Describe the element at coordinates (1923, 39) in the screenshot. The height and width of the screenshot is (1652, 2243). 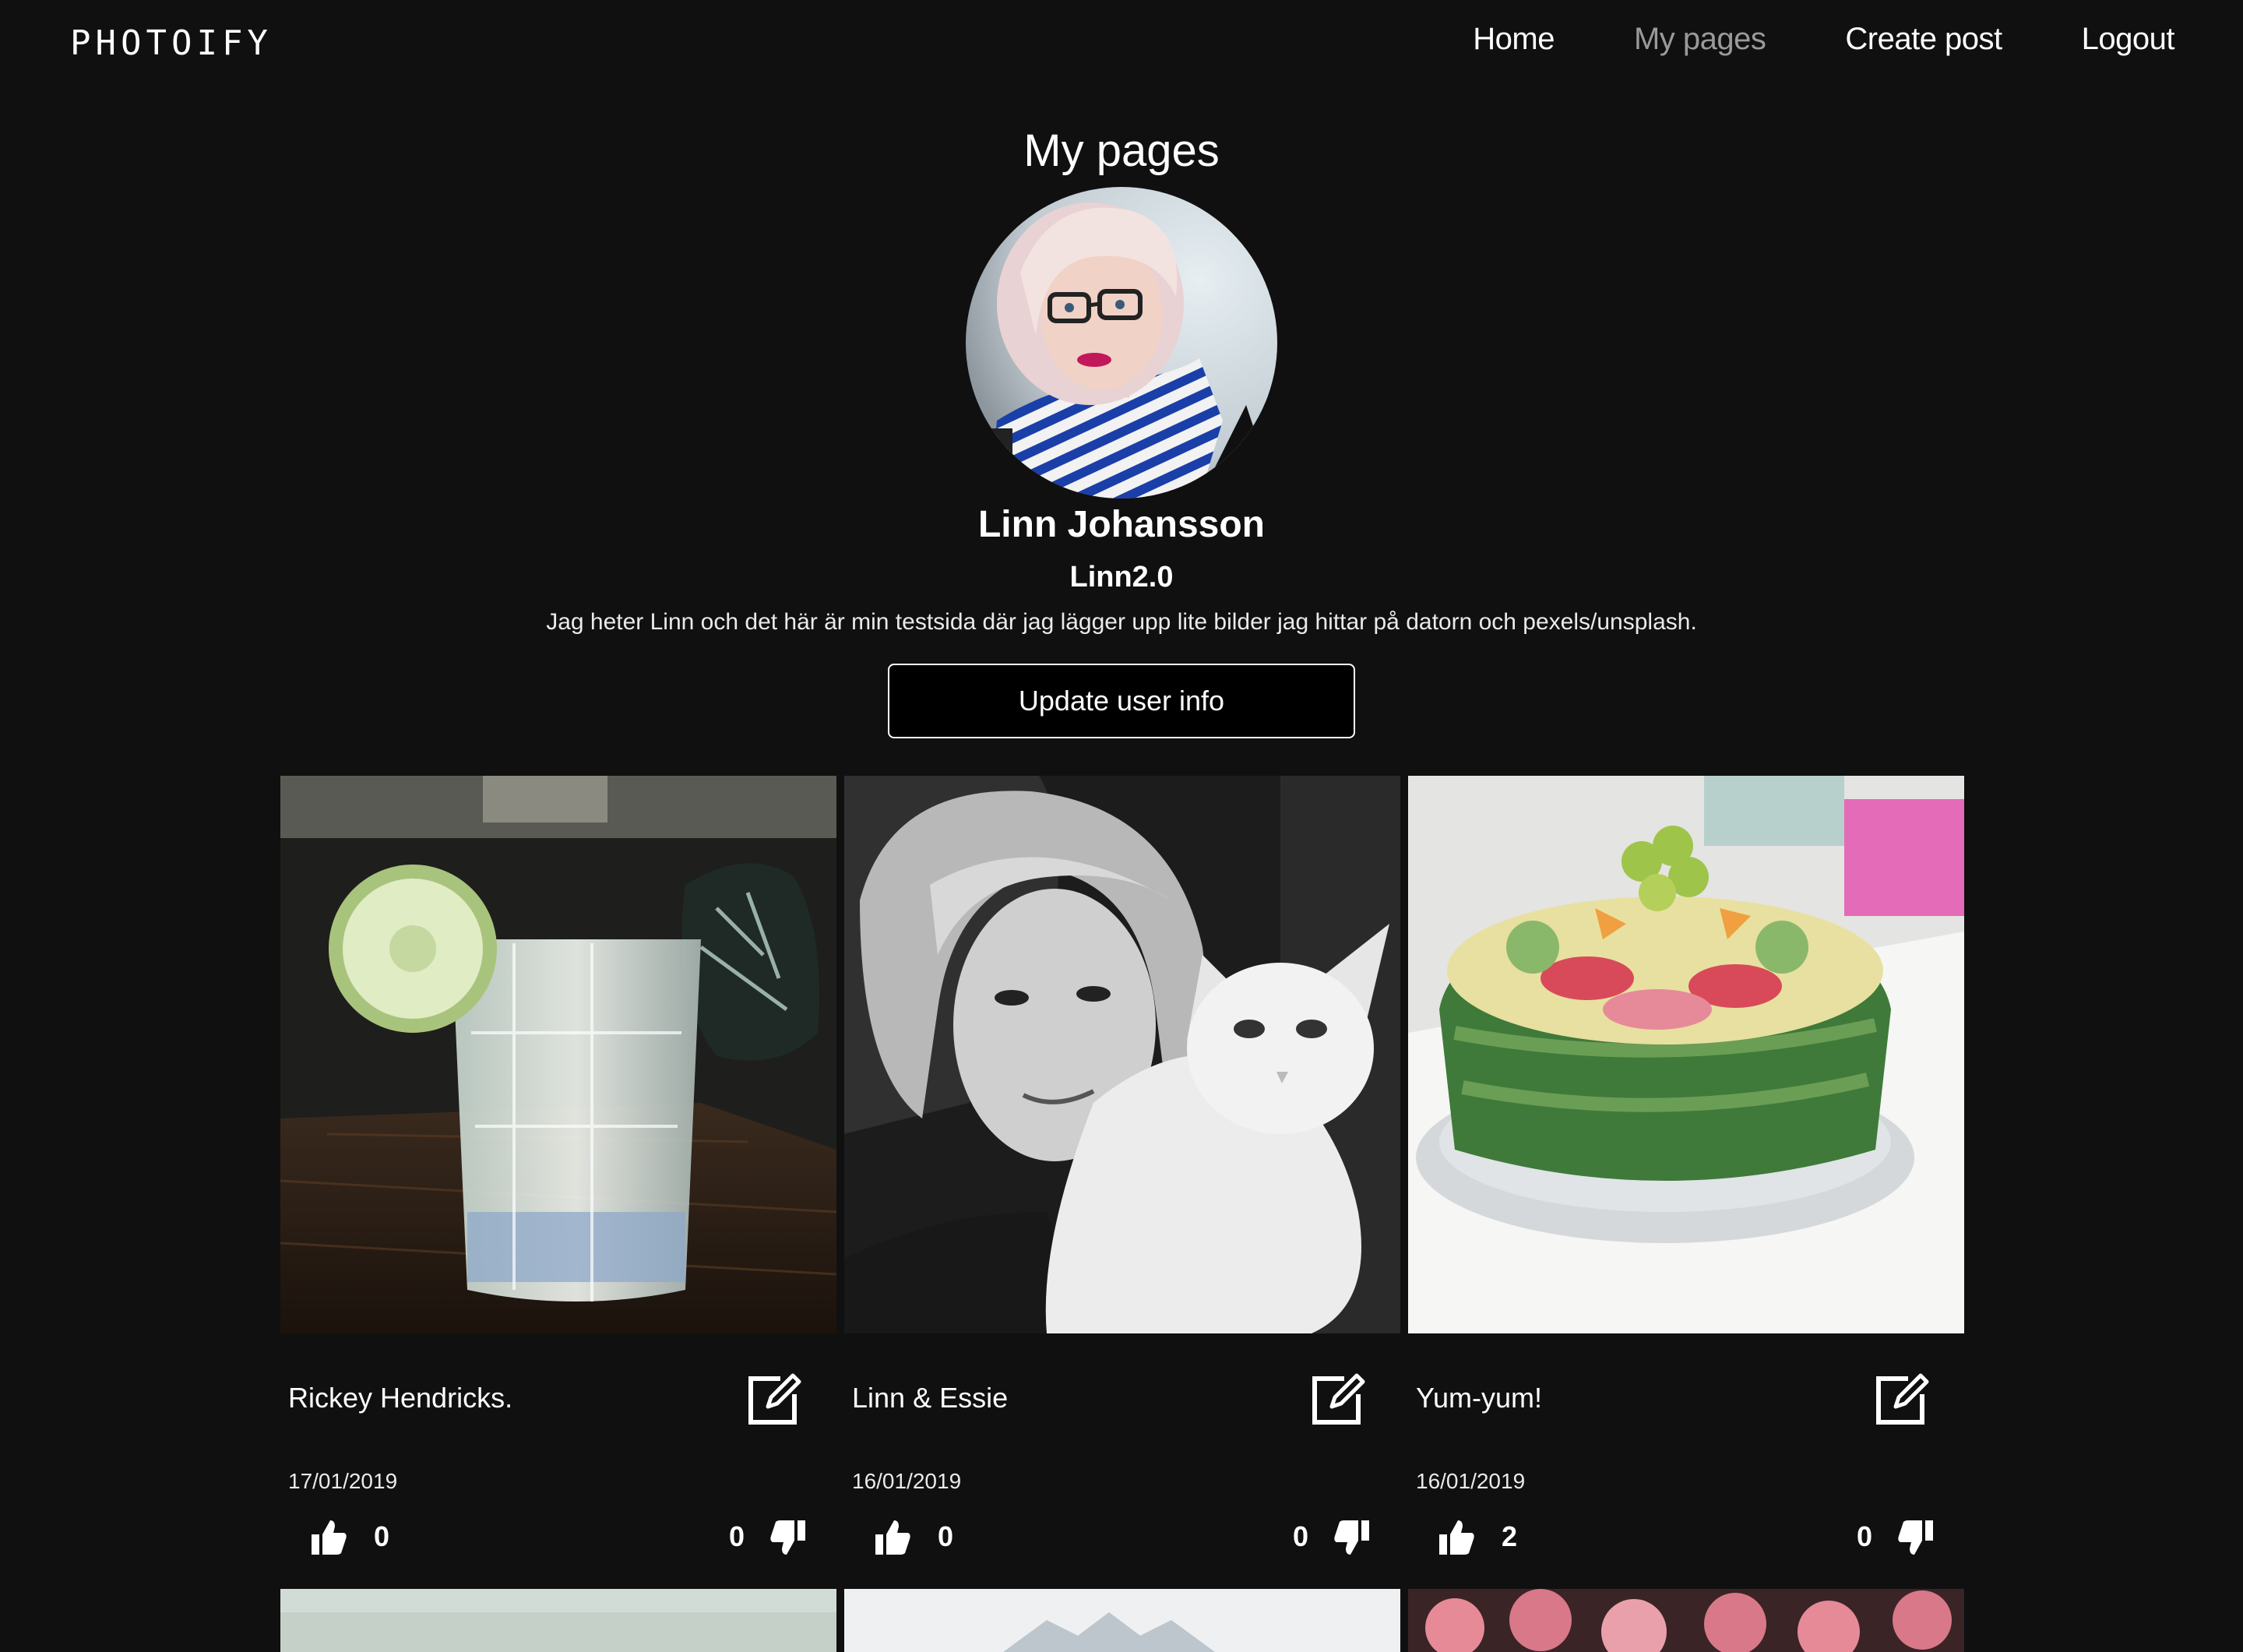
I see `nav-create-post-link: Create post` at that location.